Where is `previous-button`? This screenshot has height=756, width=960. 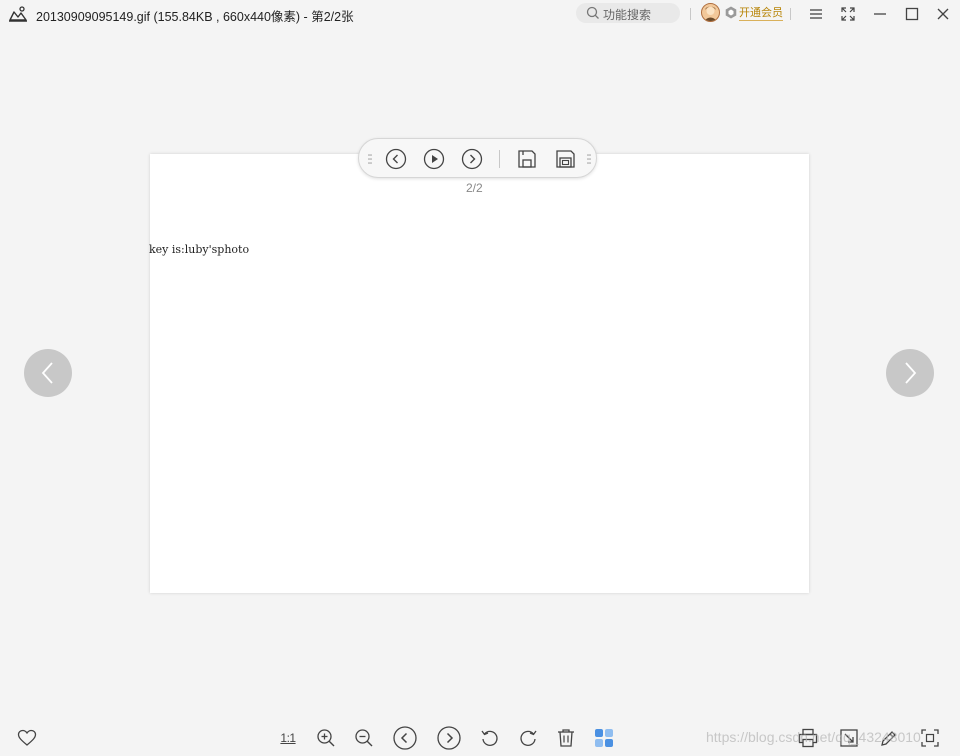 previous-button is located at coordinates (405, 738).